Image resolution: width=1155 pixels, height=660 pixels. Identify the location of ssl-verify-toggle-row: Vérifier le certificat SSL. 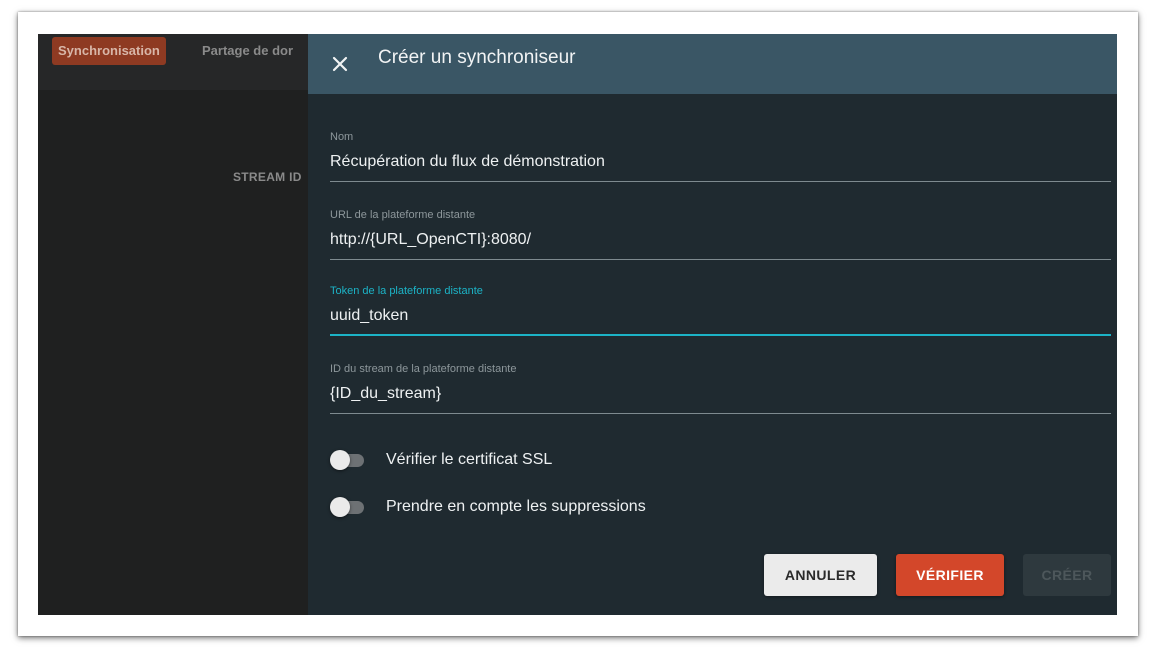
(441, 460).